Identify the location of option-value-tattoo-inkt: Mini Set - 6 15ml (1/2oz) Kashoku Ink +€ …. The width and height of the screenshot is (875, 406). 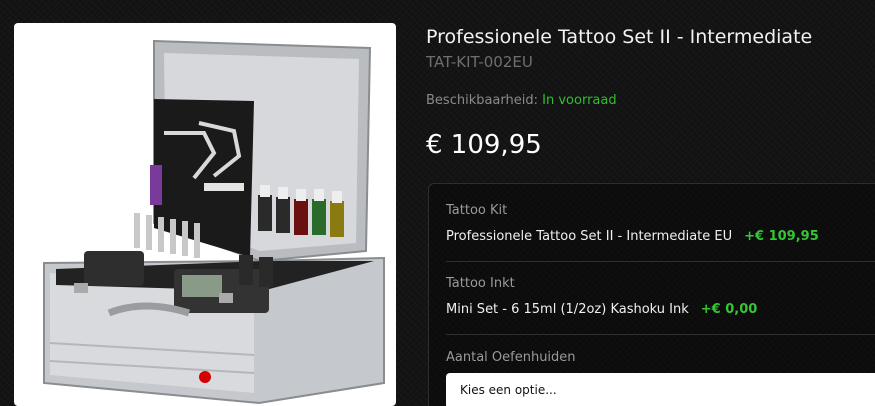
(601, 309).